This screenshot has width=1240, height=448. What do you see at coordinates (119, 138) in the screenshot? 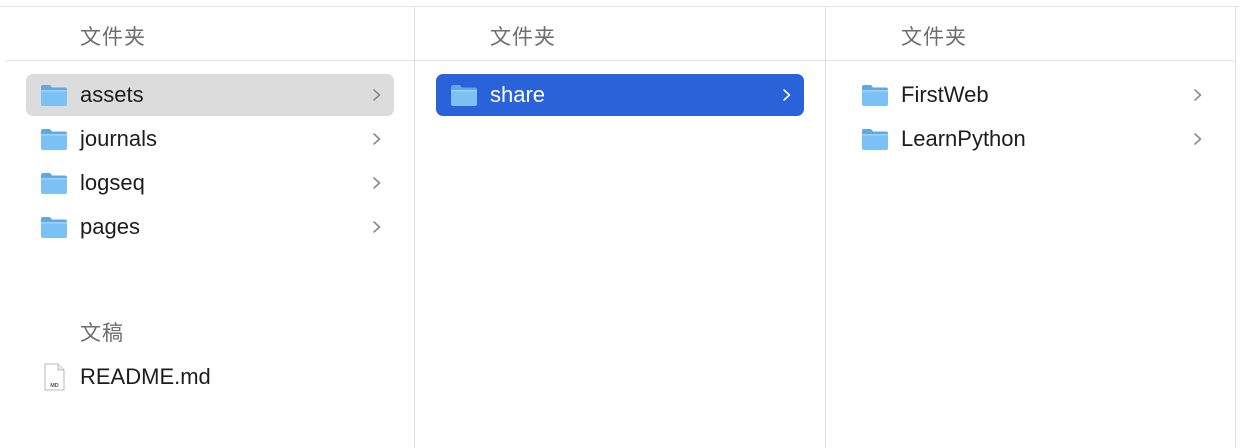
I see `folder-name: journals` at bounding box center [119, 138].